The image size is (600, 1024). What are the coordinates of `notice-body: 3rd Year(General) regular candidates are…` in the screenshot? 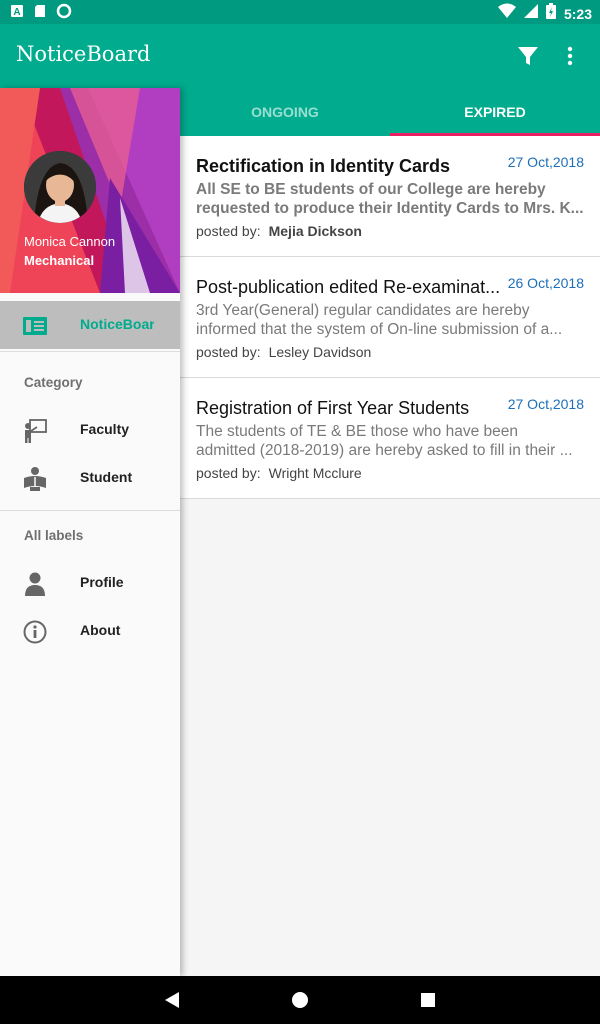 It's located at (391, 320).